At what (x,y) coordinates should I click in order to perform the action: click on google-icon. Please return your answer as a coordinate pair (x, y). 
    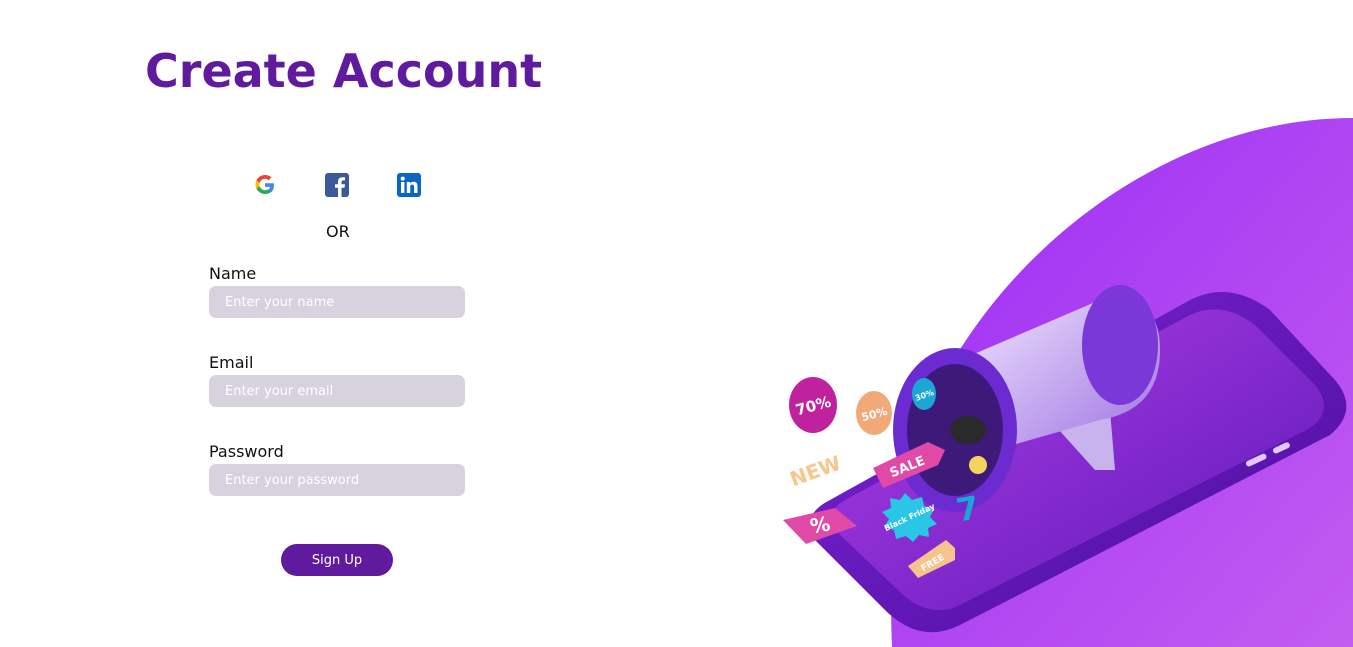
    Looking at the image, I should click on (265, 185).